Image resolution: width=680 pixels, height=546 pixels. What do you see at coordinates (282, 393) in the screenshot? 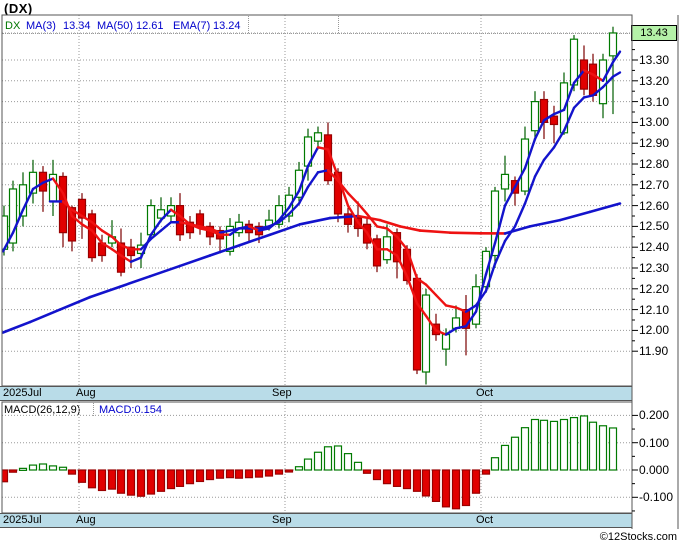
I see `month-label: Sep` at bounding box center [282, 393].